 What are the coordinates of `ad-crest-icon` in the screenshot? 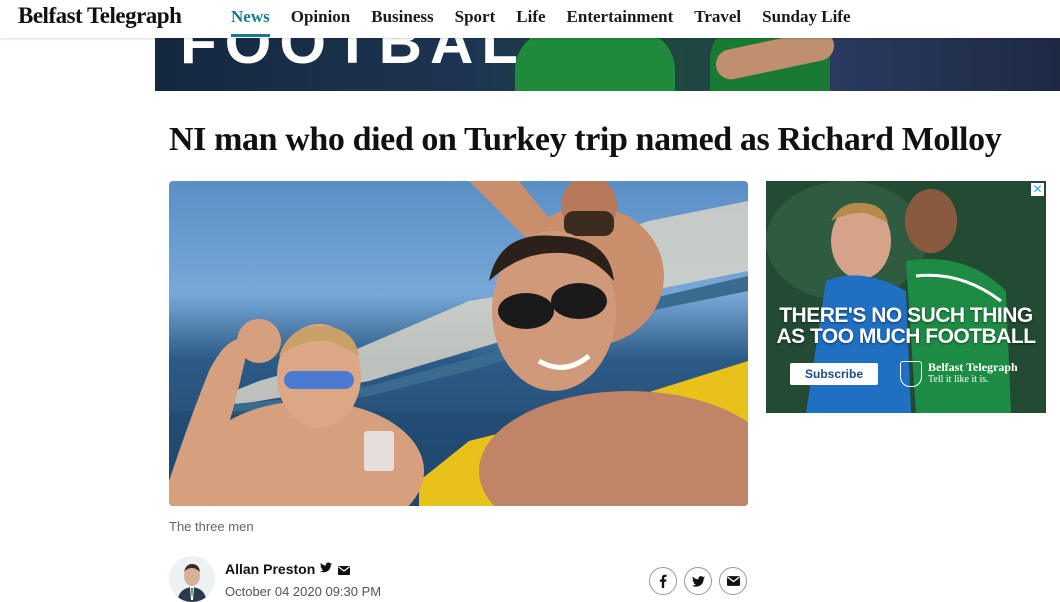 It's located at (911, 374).